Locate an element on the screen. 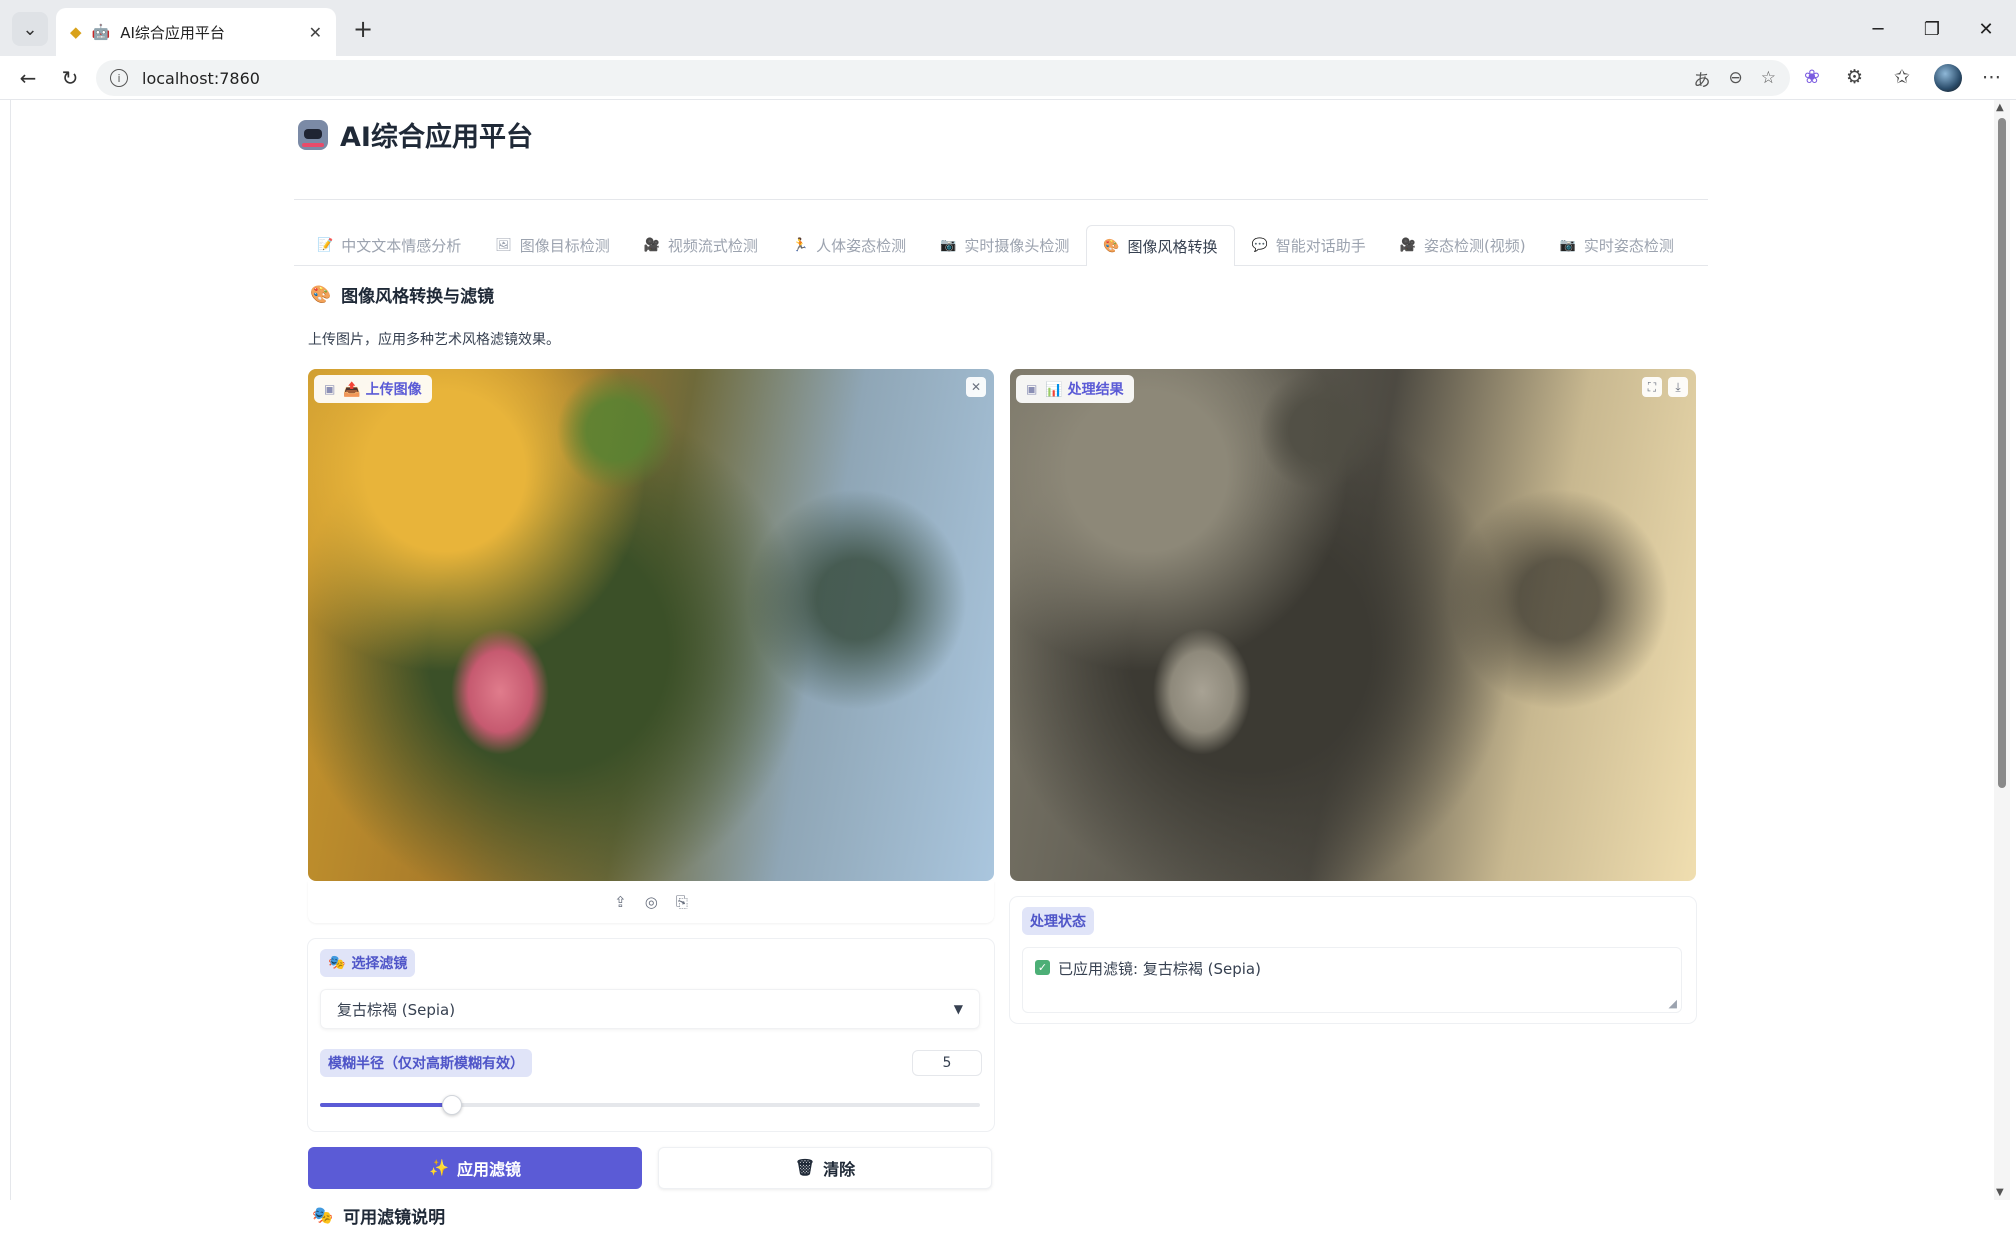 Image resolution: width=2016 pixels, height=1249 pixels. star-icon: ☆ is located at coordinates (1768, 78).